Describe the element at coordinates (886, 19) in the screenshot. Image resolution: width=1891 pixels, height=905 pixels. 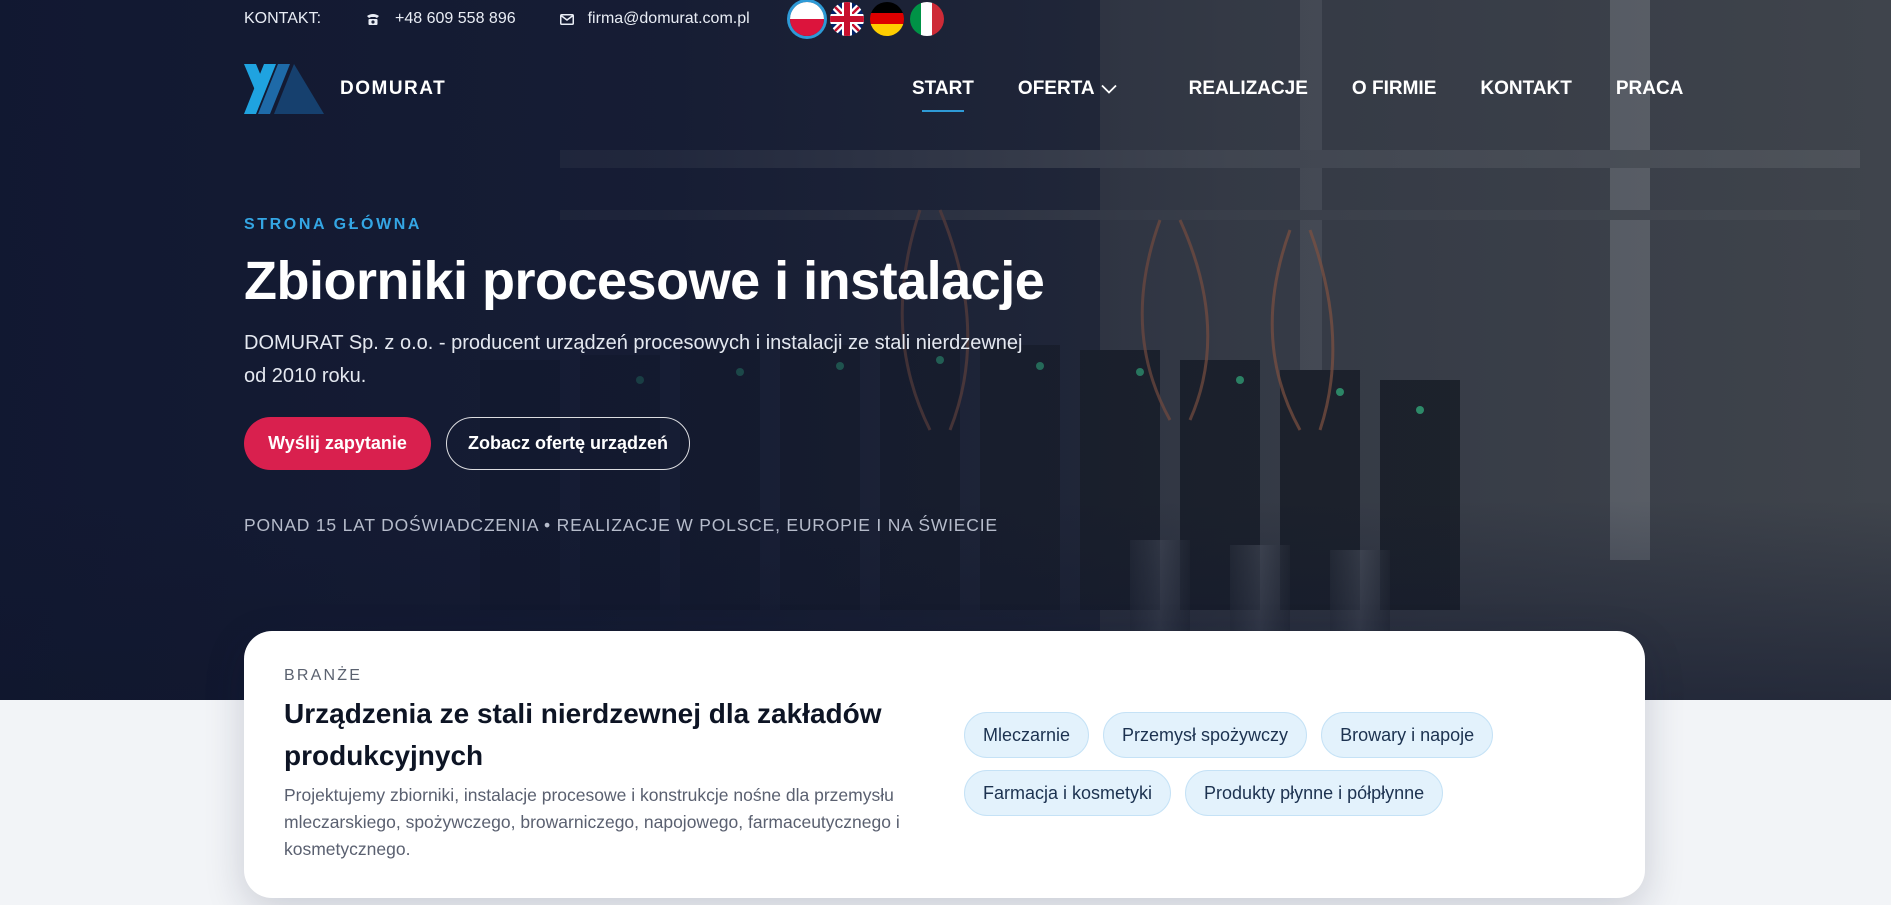
I see `flag-germany-icon` at that location.